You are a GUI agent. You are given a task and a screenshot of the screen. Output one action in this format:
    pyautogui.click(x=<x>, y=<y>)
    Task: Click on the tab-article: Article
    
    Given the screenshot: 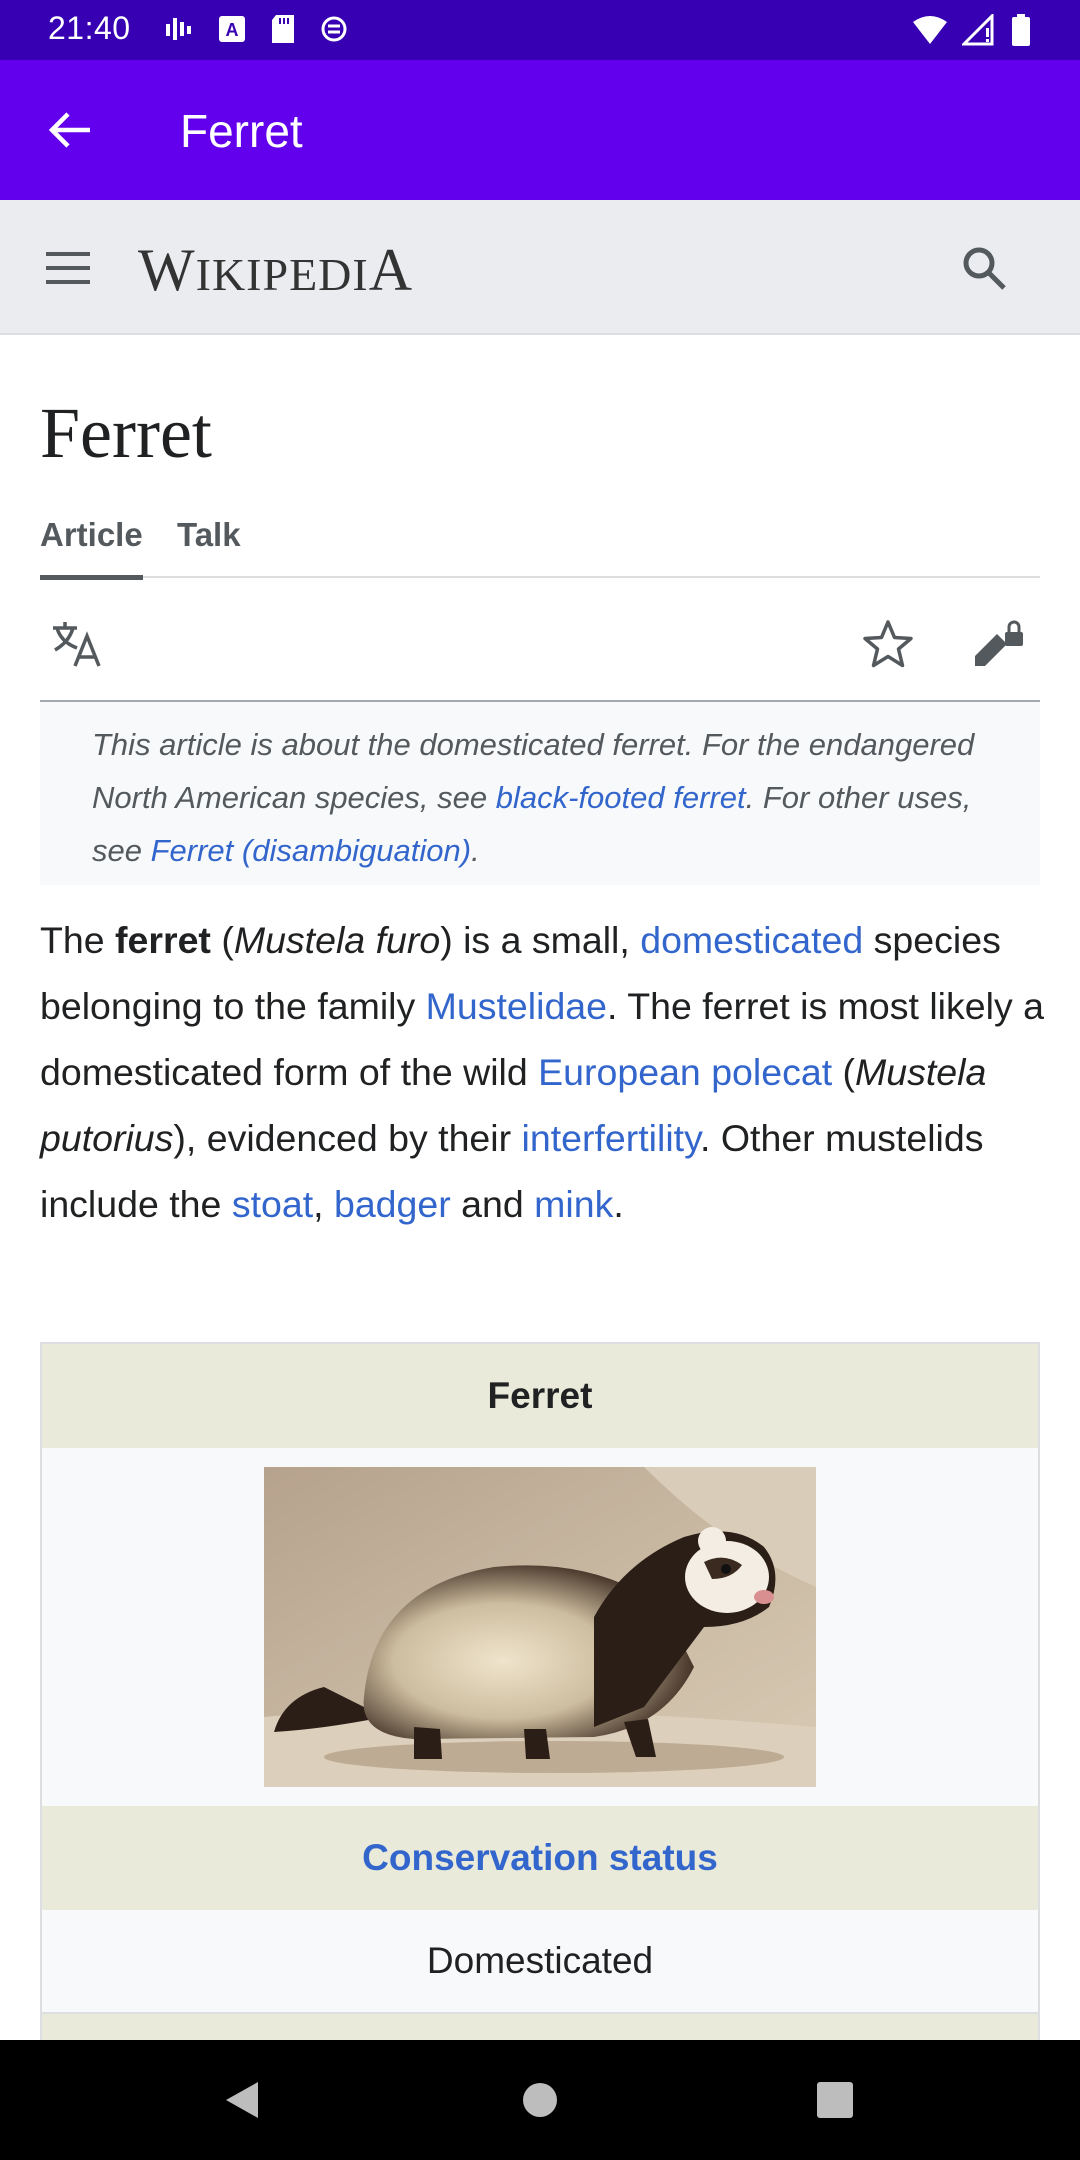 What is the action you would take?
    pyautogui.click(x=91, y=548)
    